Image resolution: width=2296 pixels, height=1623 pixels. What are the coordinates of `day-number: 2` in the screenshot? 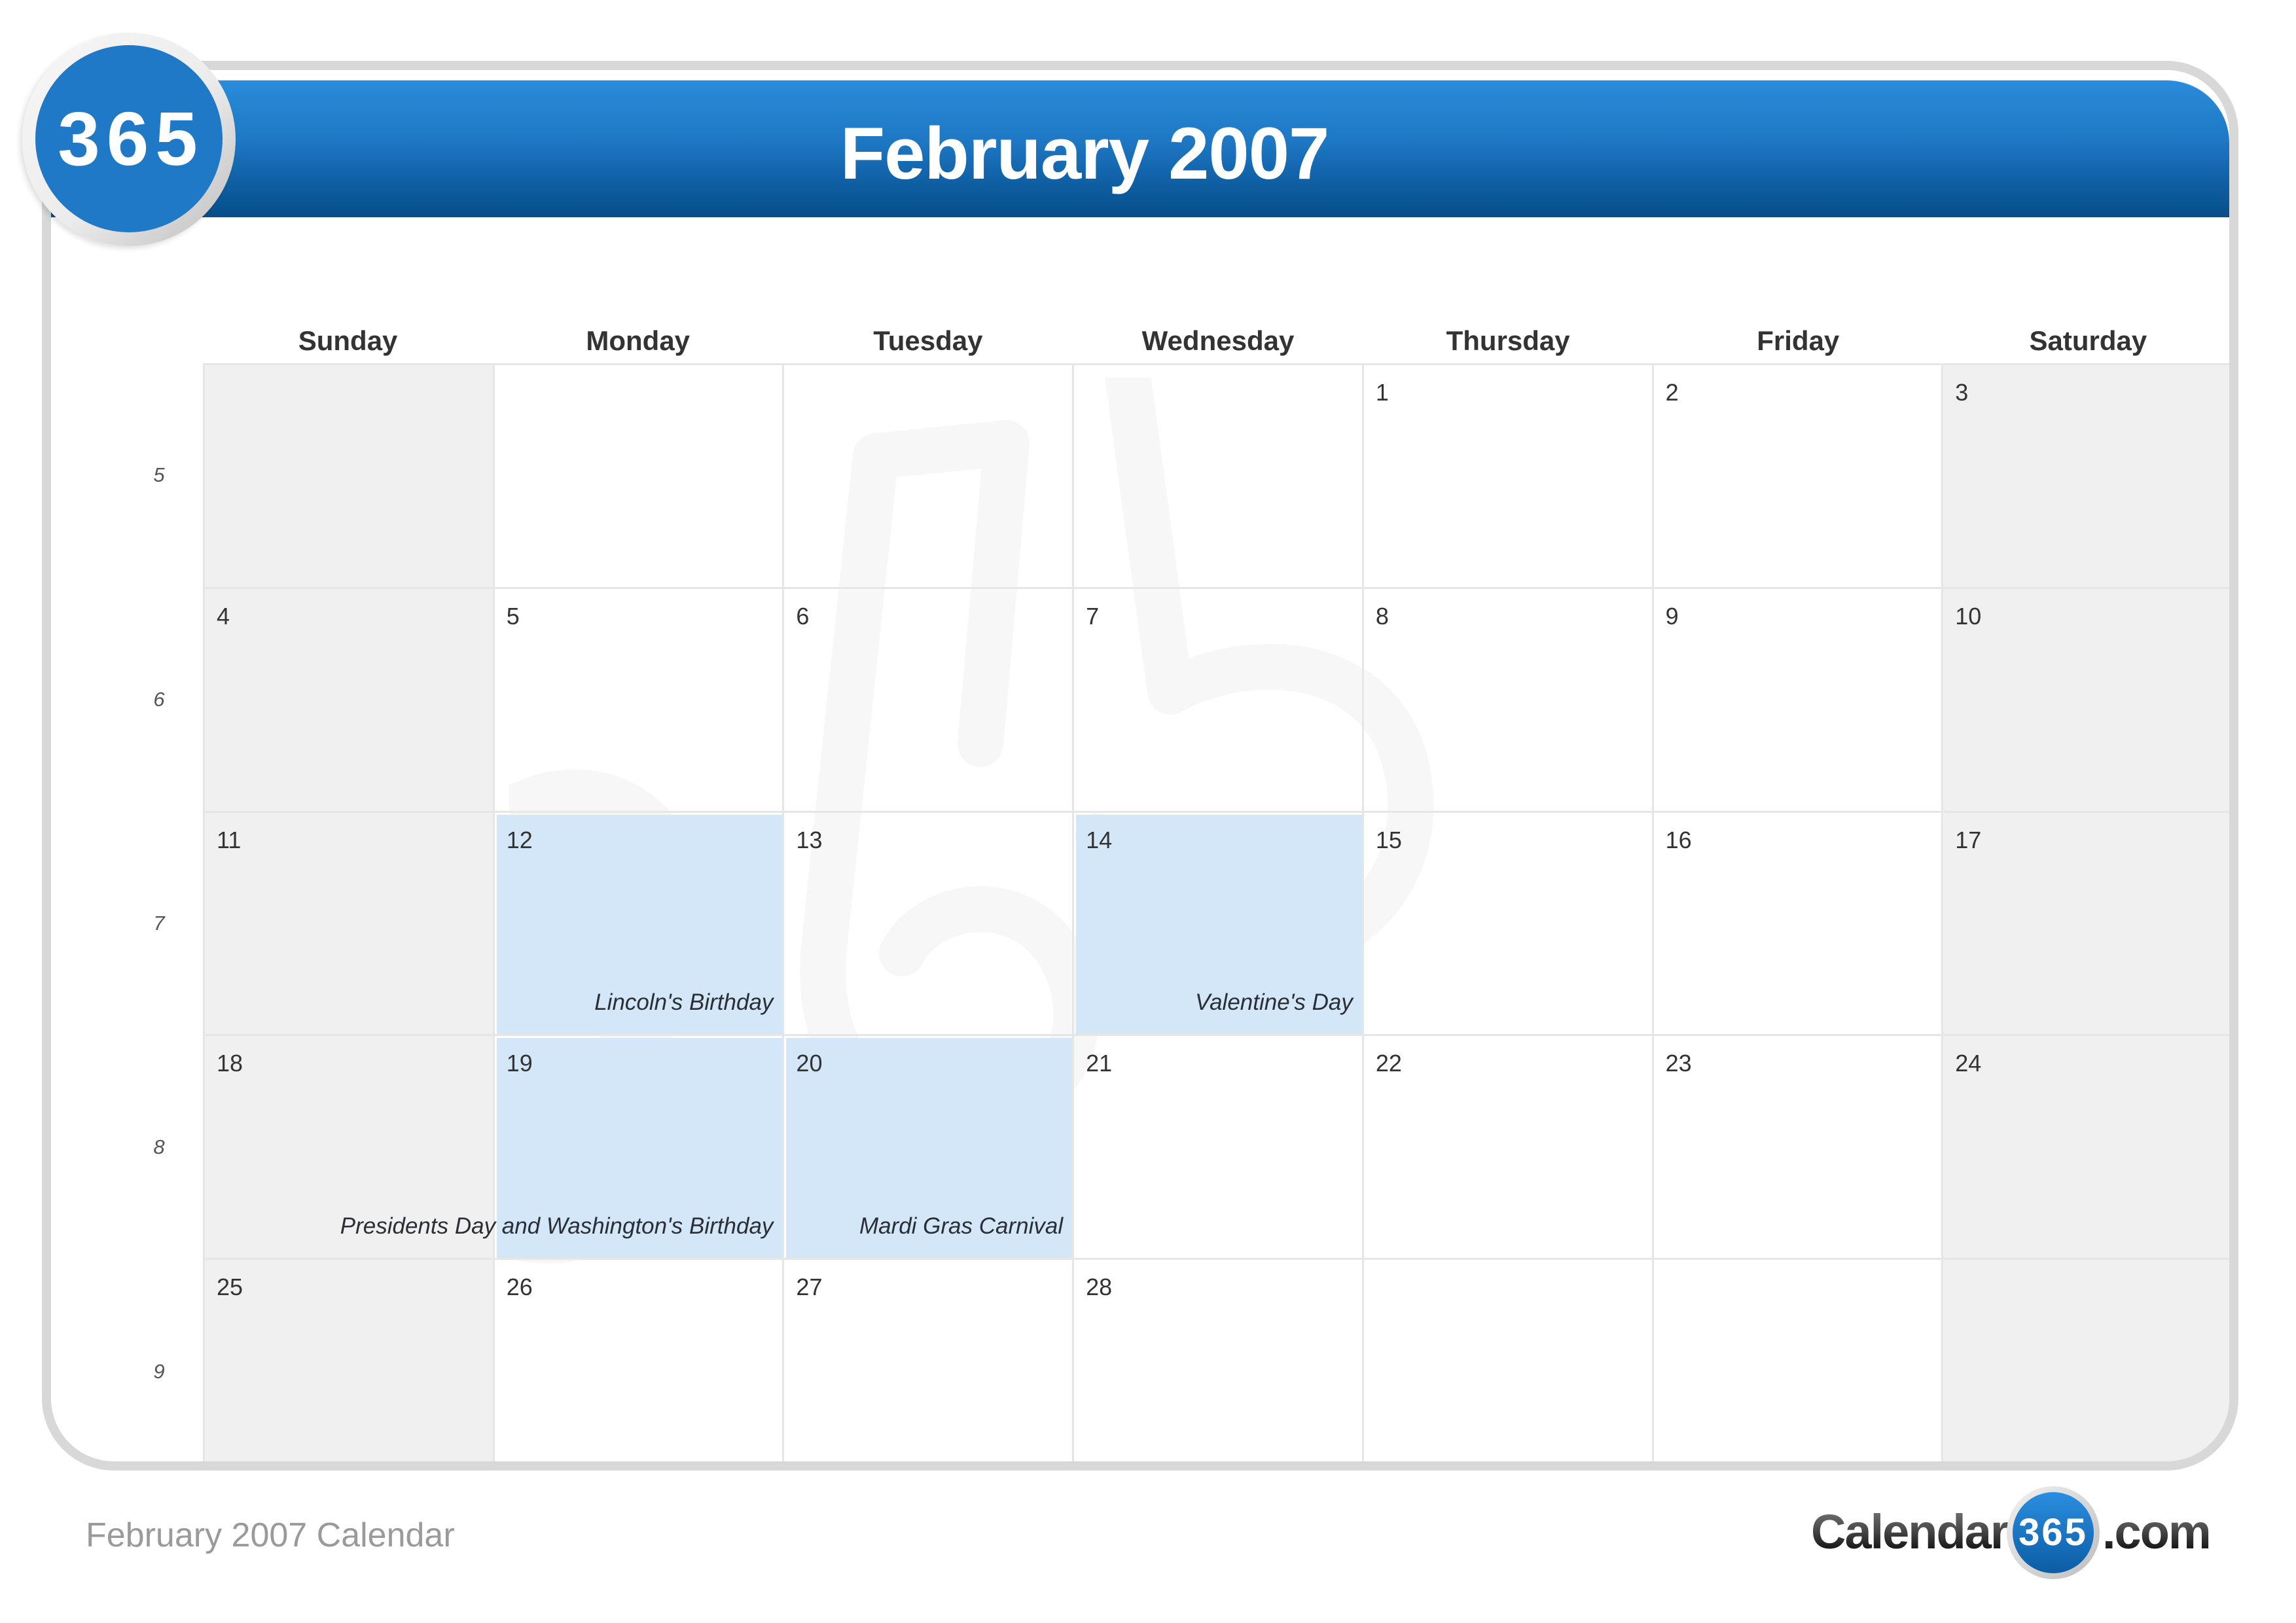 It's located at (1672, 392).